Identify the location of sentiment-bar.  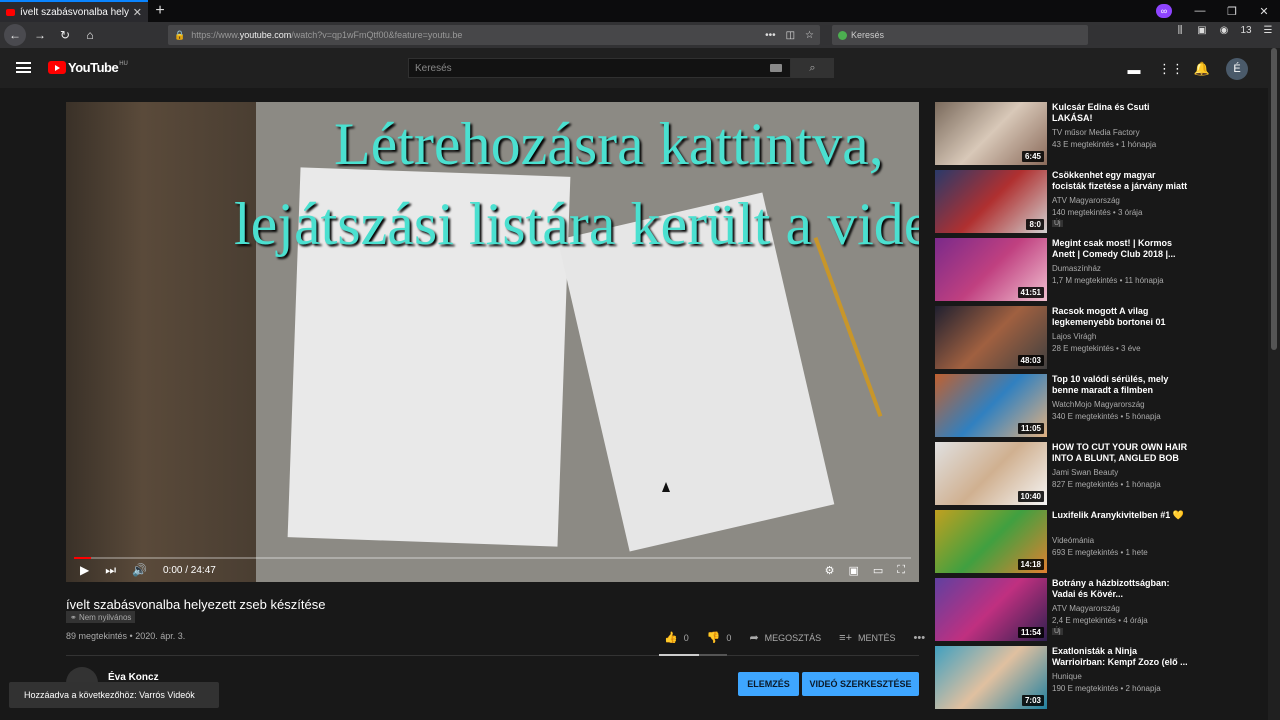
(693, 655).